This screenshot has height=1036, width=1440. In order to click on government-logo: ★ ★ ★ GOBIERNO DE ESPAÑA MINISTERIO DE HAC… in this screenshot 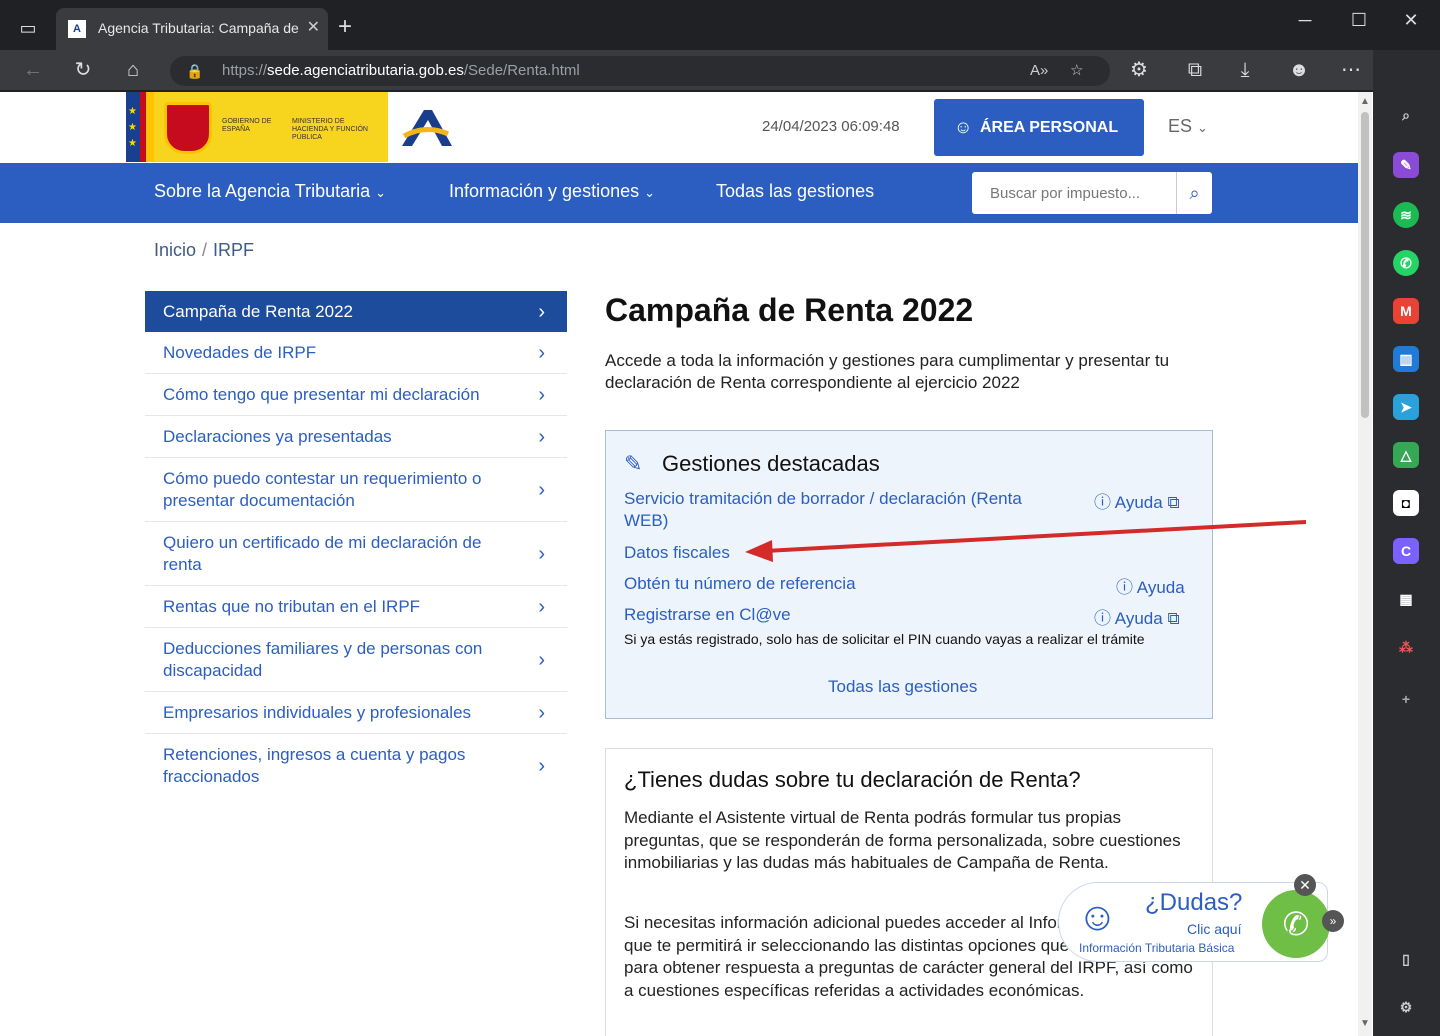, I will do `click(257, 127)`.